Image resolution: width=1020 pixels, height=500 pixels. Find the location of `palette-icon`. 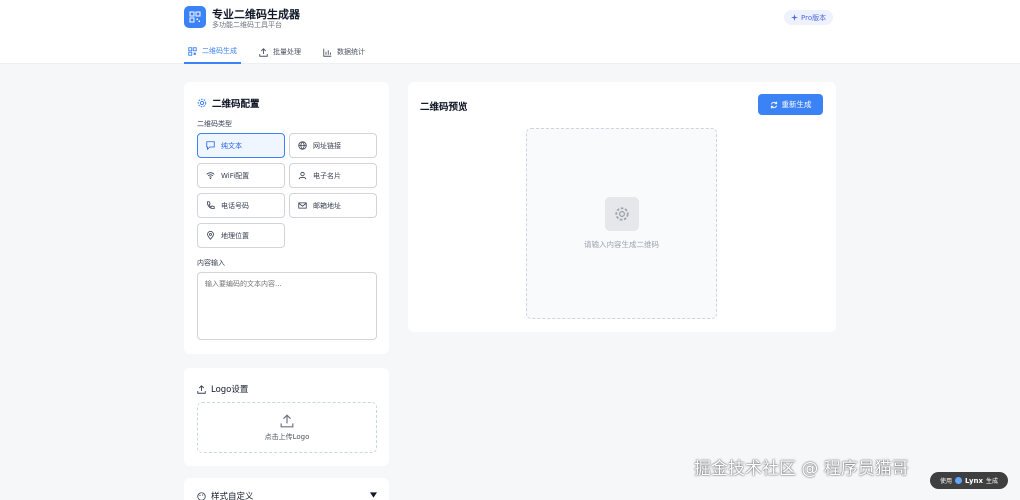

palette-icon is located at coordinates (201, 495).